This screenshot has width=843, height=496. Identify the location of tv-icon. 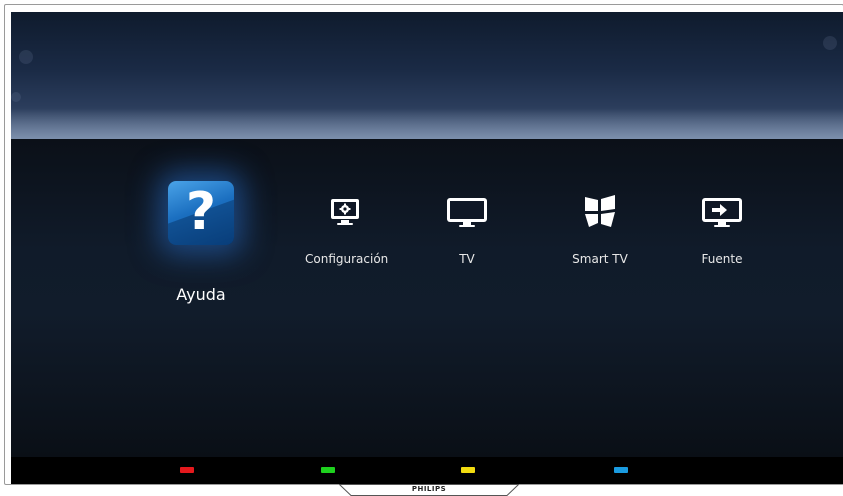
(467, 212).